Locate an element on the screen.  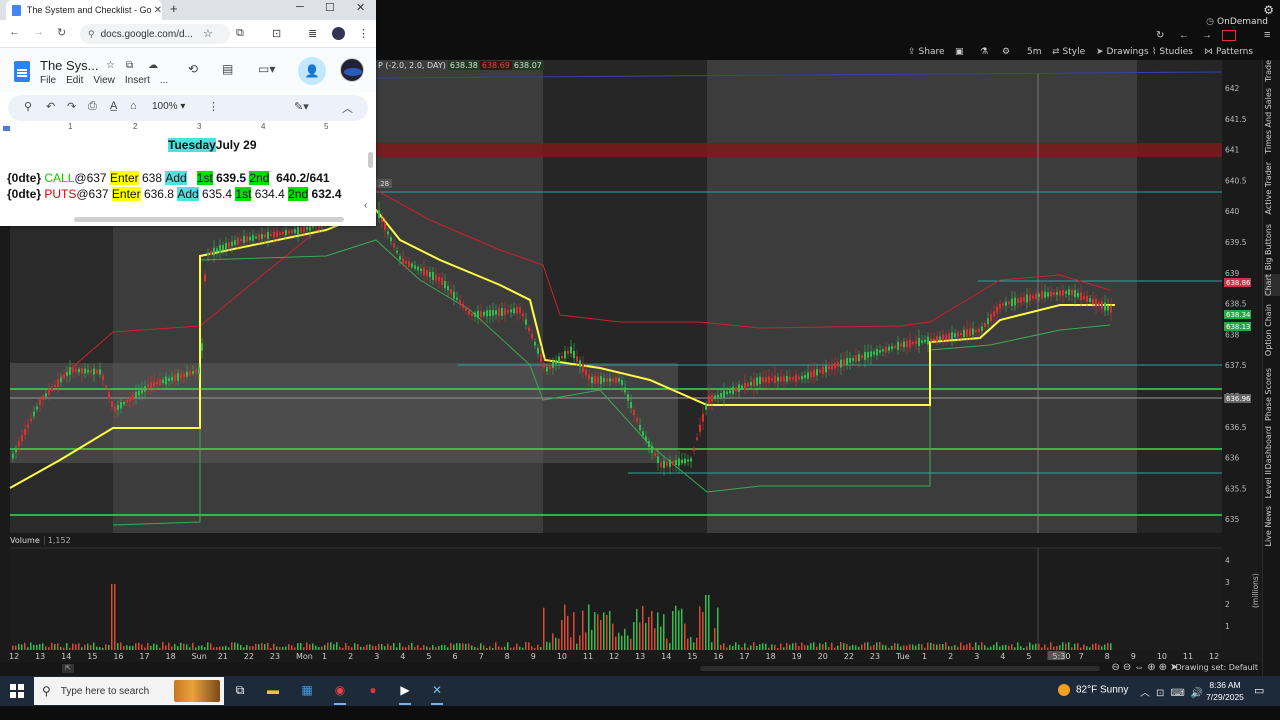
expand-collapse-icon: ⇱ is located at coordinates (68, 668).